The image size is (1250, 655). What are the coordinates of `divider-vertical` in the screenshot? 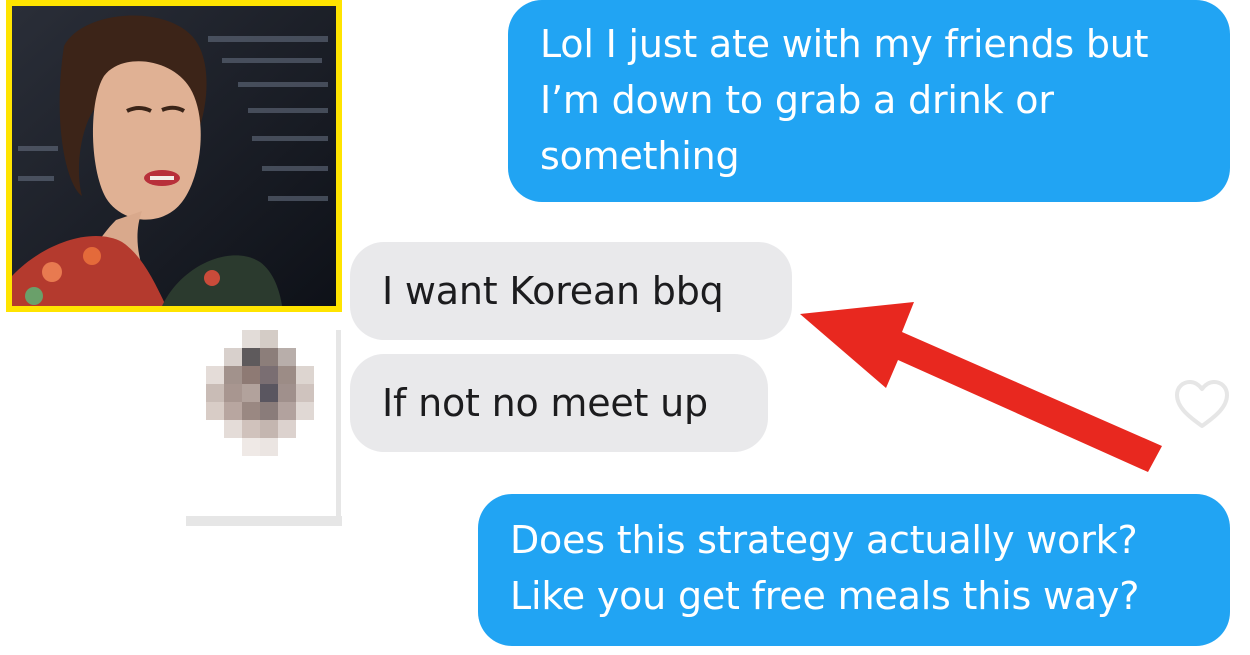 It's located at (338, 428).